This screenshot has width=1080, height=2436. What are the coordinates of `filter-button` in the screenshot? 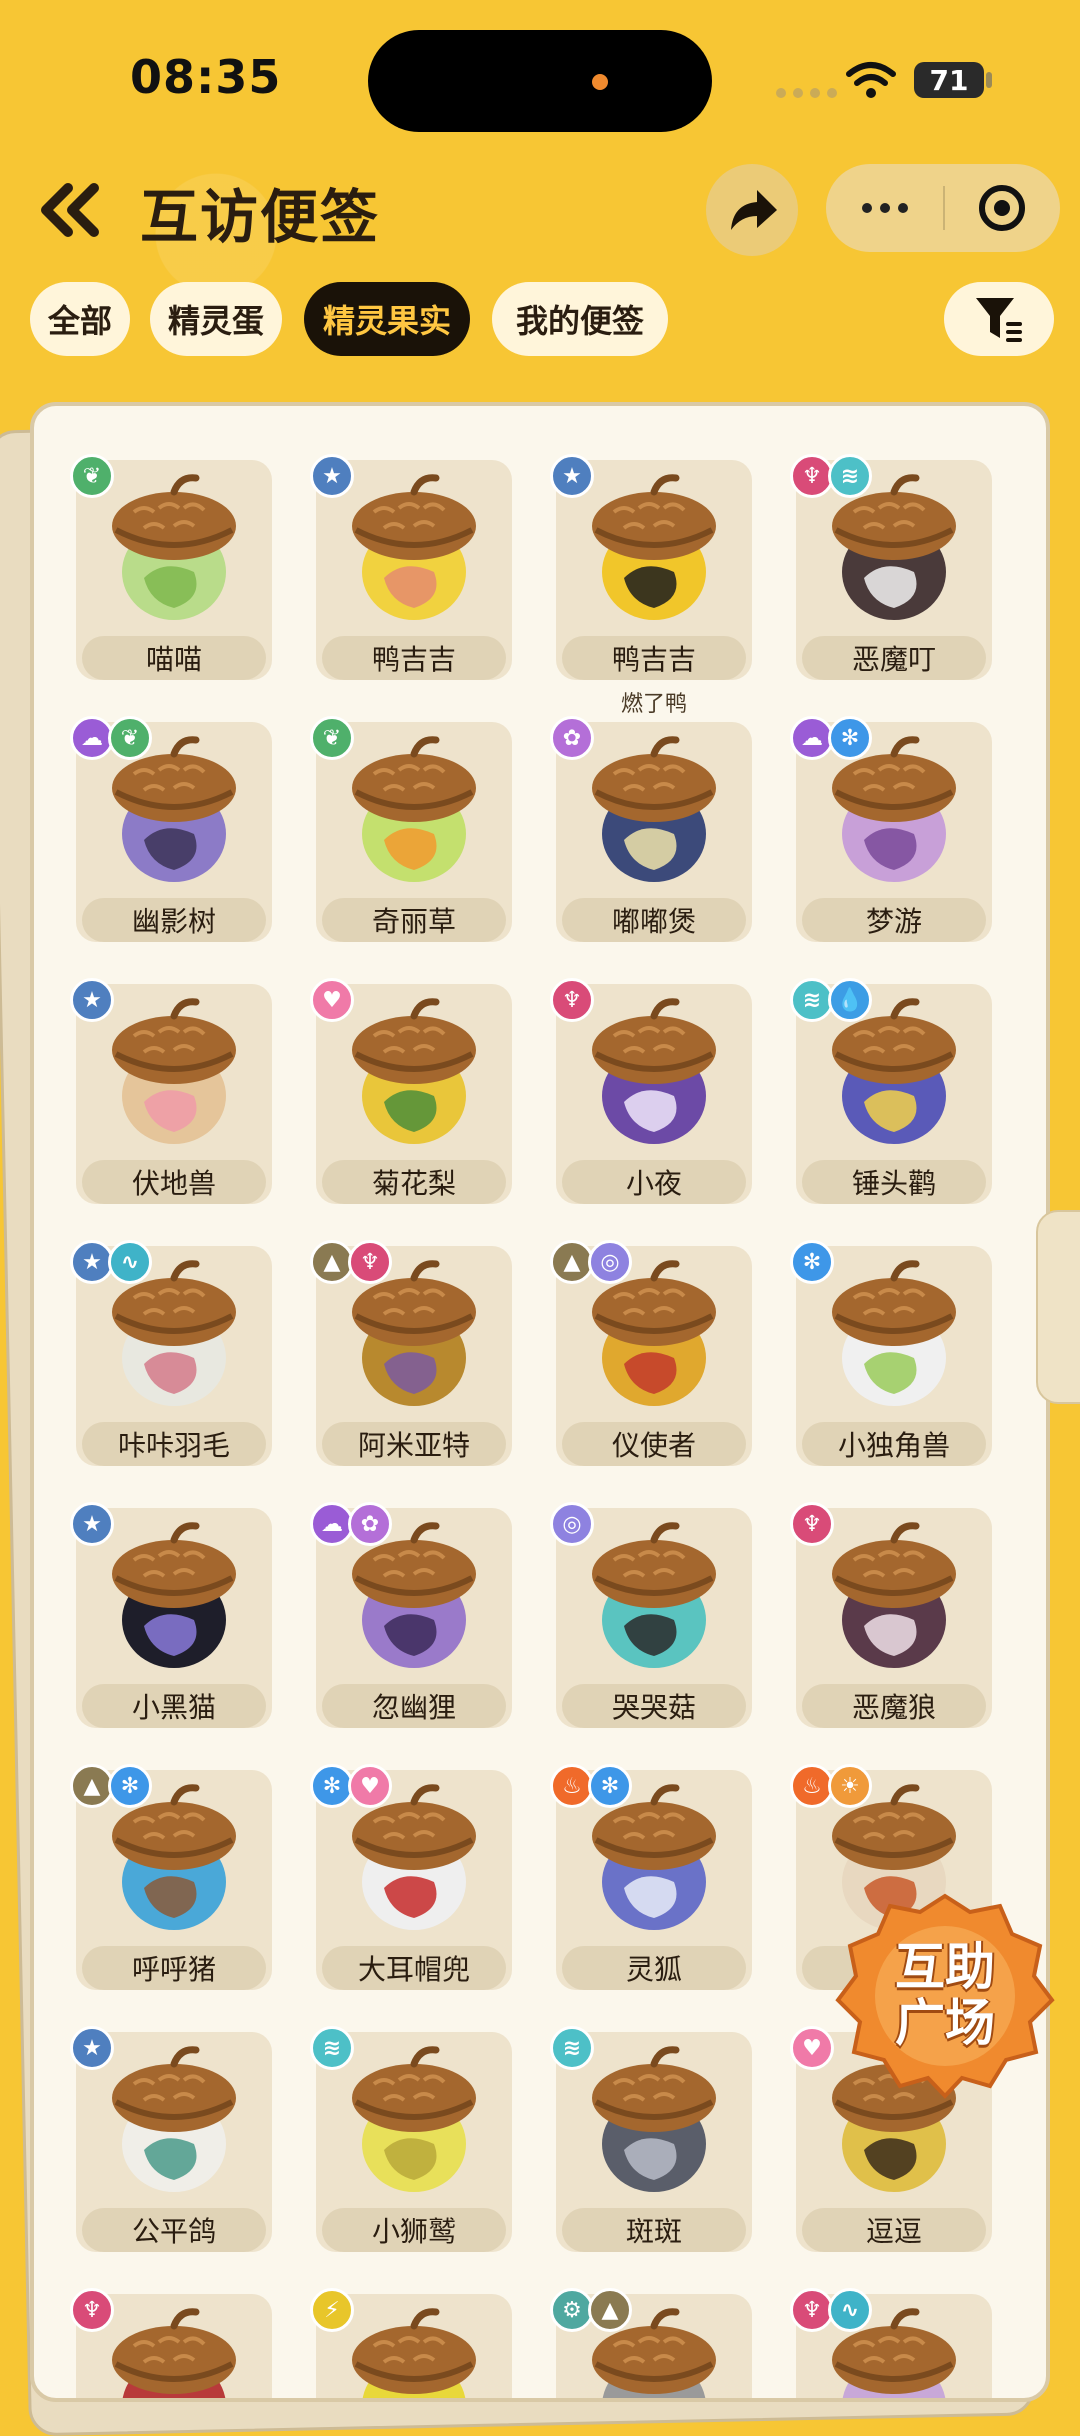 It's located at (999, 319).